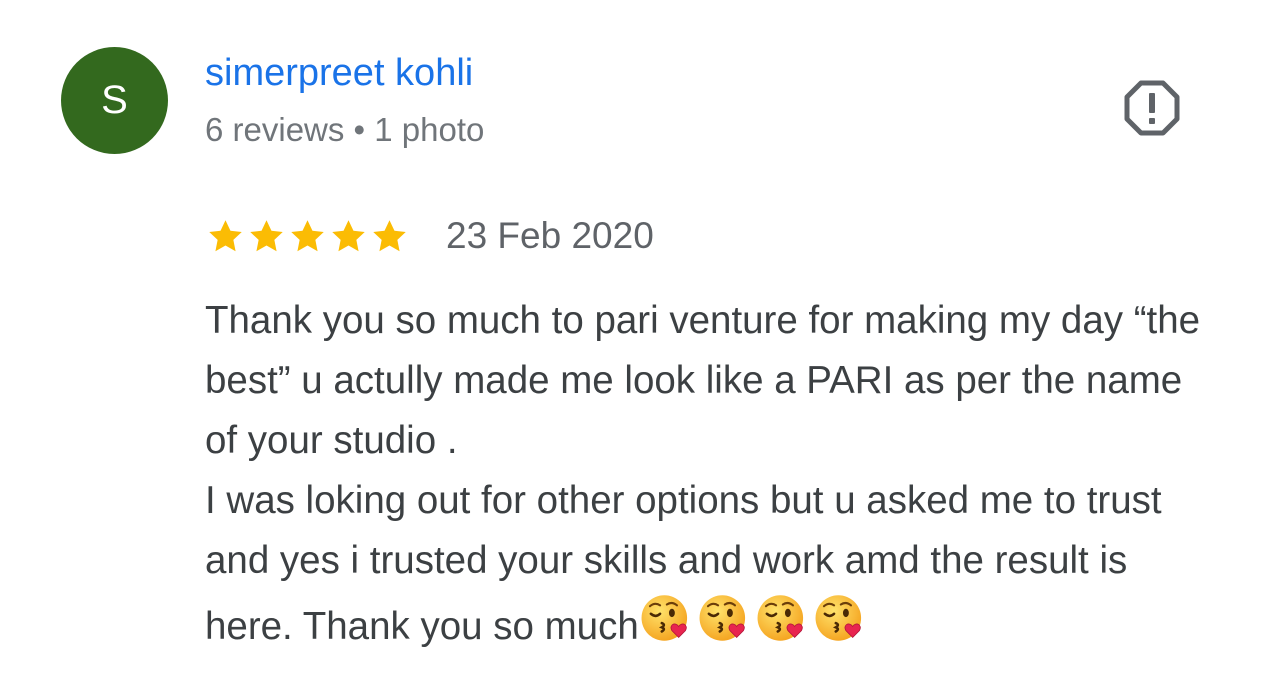 The height and width of the screenshot is (695, 1284). I want to click on rating-row: 23 Feb 2020, so click(429, 236).